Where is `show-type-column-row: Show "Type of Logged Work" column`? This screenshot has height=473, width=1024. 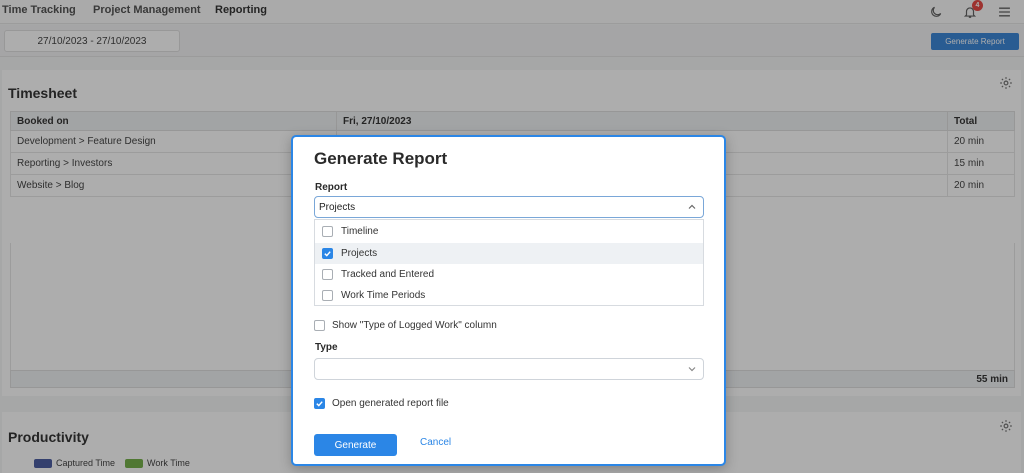 show-type-column-row: Show "Type of Logged Work" column is located at coordinates (402, 325).